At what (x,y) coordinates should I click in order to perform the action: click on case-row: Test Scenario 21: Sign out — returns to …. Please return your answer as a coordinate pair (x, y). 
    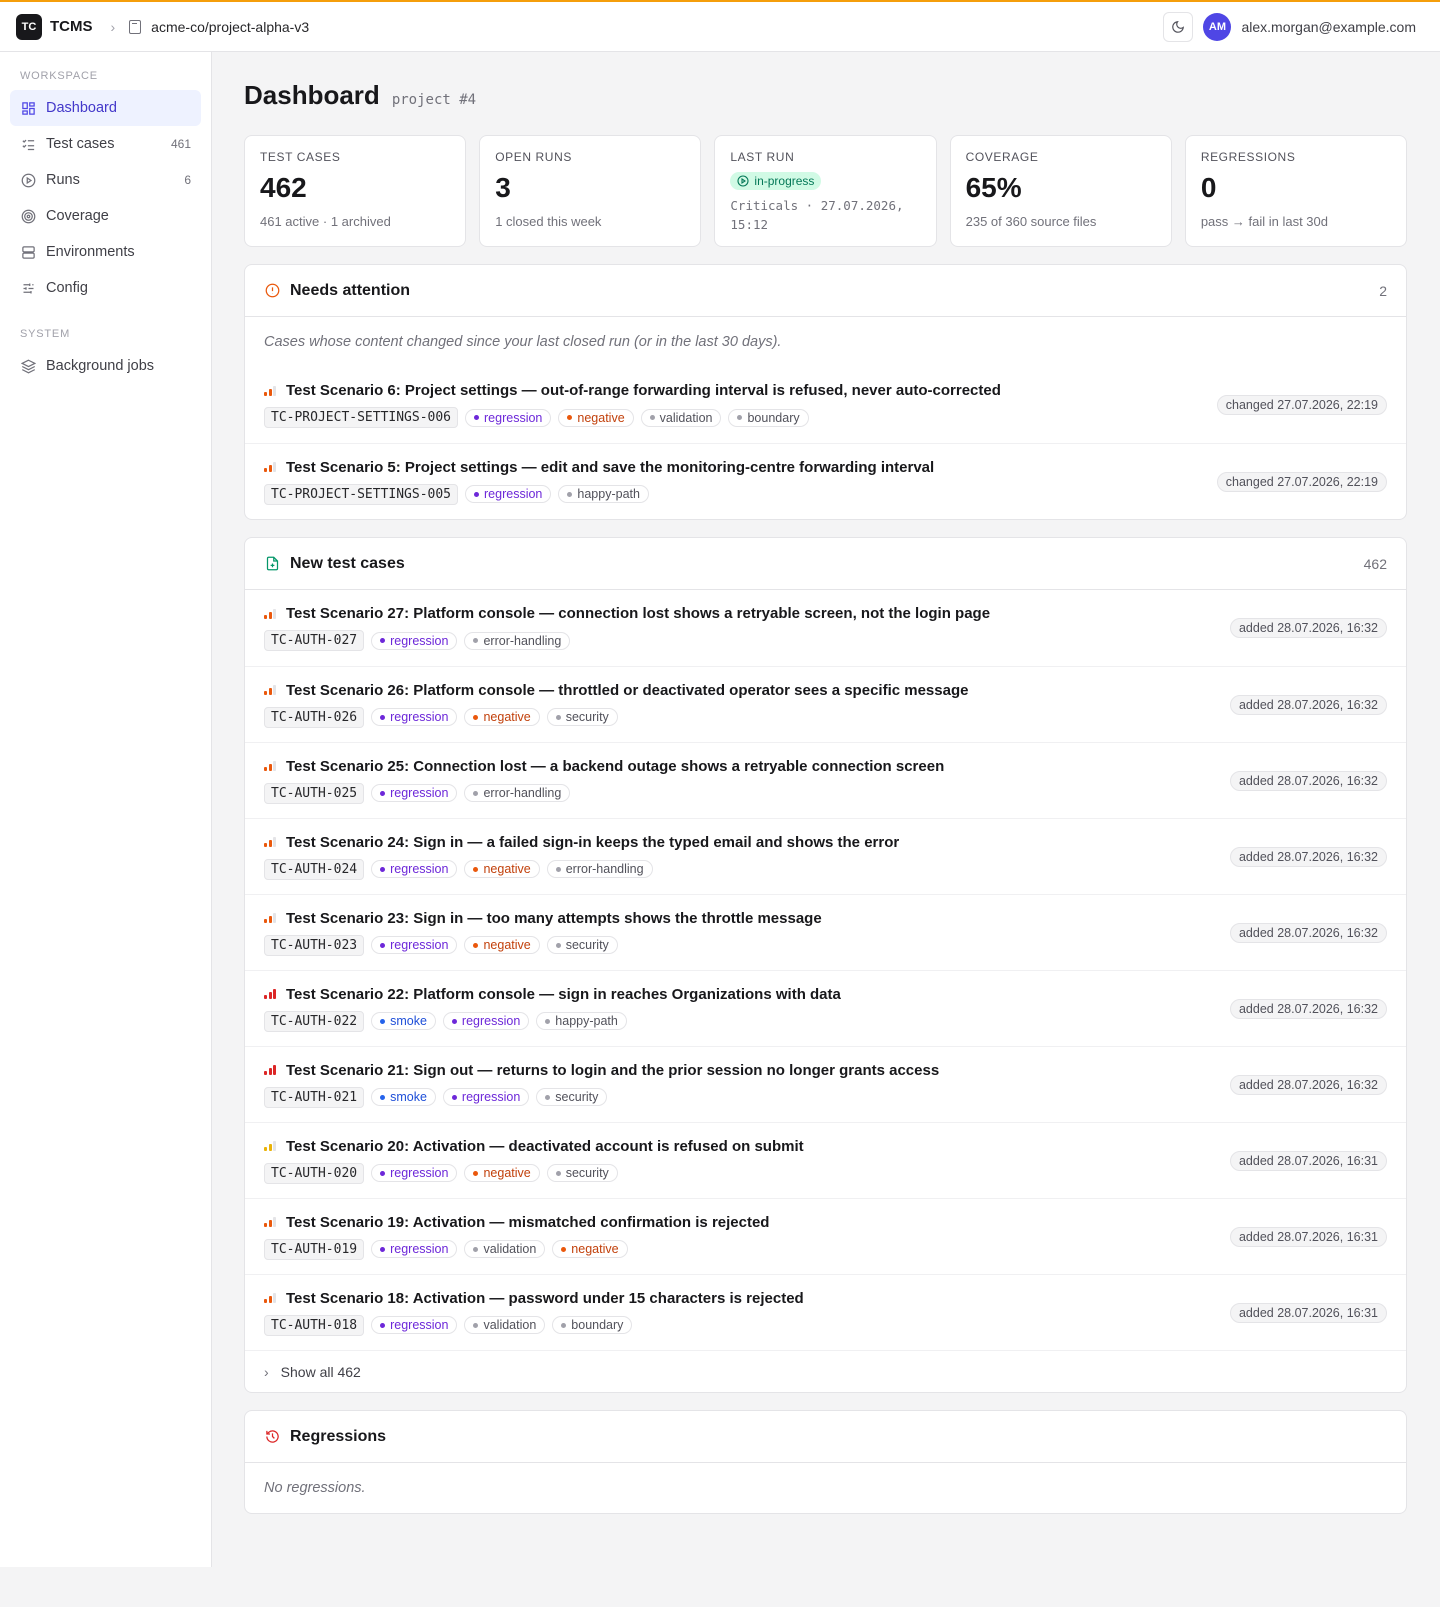
    Looking at the image, I should click on (825, 1084).